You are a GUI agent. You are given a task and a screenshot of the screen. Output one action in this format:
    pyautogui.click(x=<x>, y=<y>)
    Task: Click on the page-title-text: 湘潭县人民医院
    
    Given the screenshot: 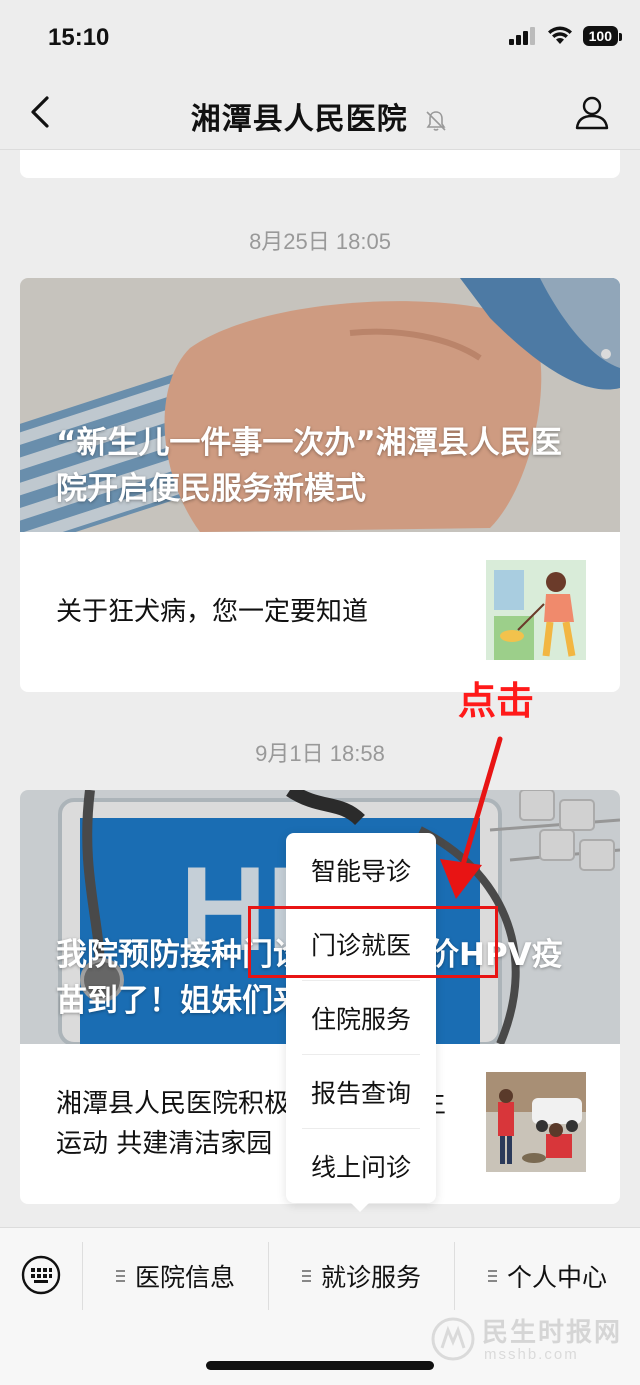 What is the action you would take?
    pyautogui.click(x=299, y=119)
    